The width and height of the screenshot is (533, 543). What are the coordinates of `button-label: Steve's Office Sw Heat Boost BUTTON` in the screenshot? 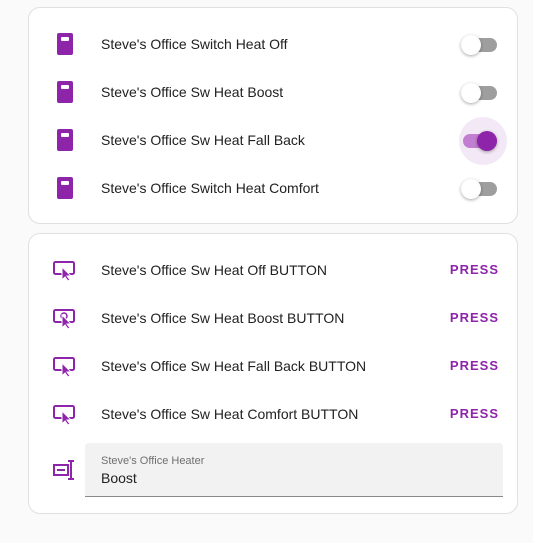 It's located at (223, 318).